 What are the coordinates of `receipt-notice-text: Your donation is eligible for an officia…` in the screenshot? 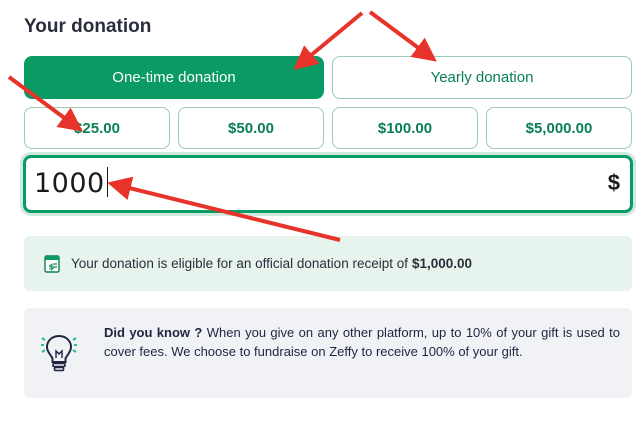 It's located at (239, 263).